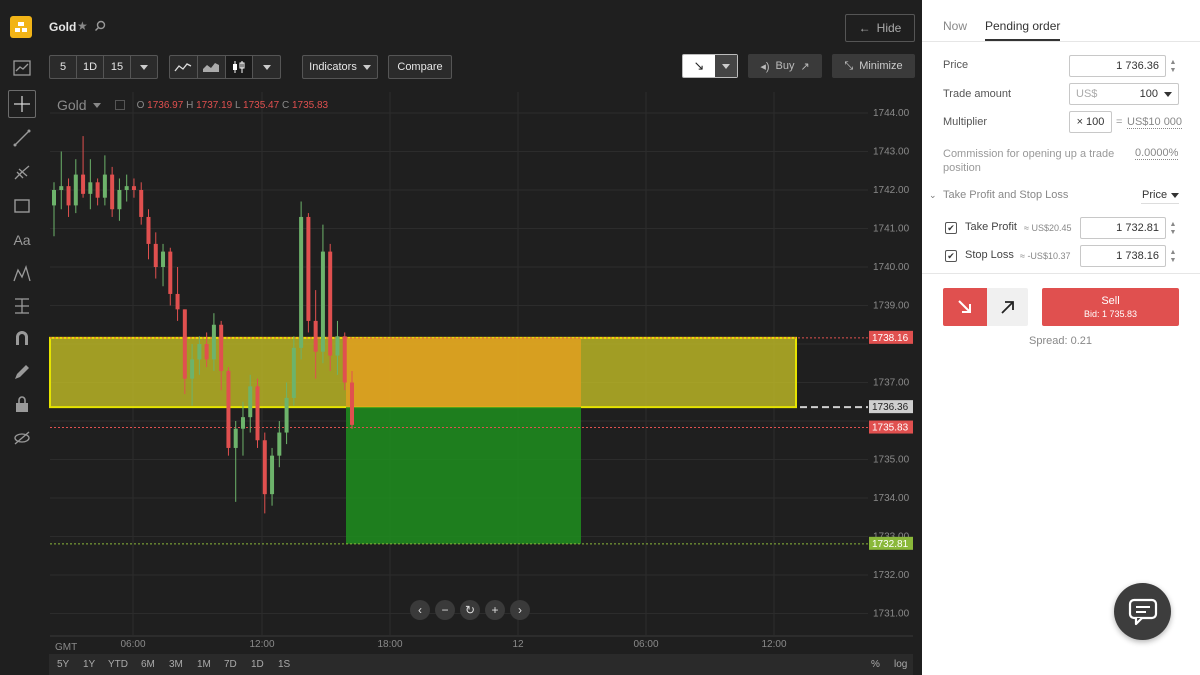  I want to click on stop-loss-checkbox: ✔, so click(951, 256).